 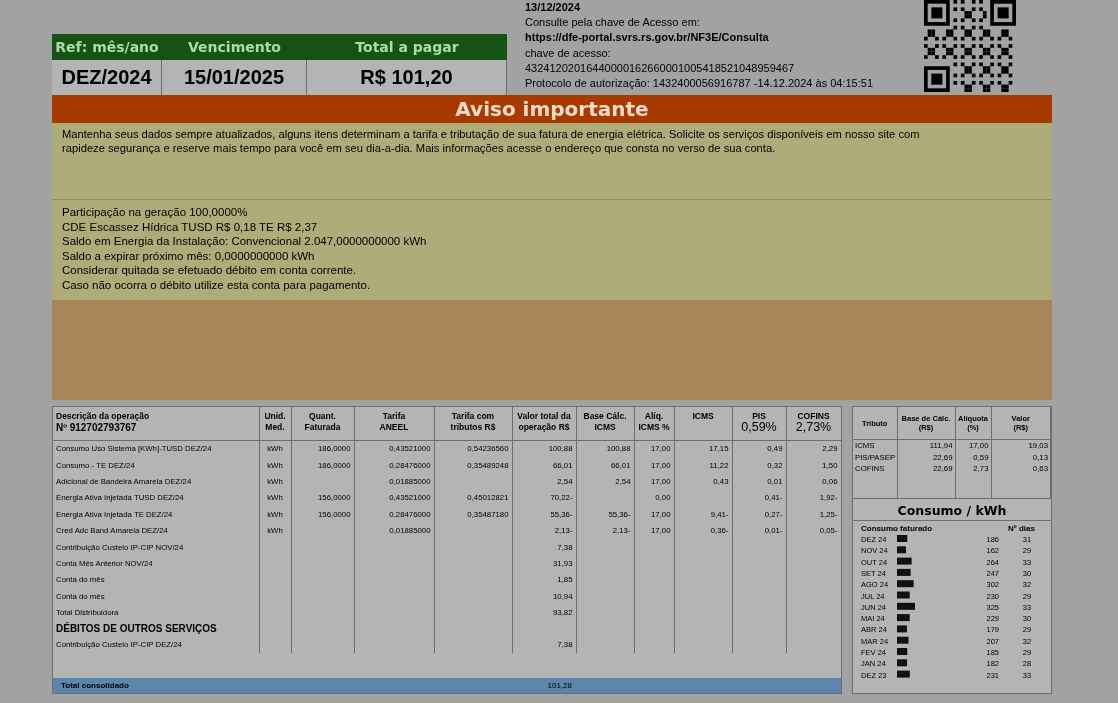 What do you see at coordinates (952, 510) in the screenshot?
I see `consumption-title: Consumo / kWh` at bounding box center [952, 510].